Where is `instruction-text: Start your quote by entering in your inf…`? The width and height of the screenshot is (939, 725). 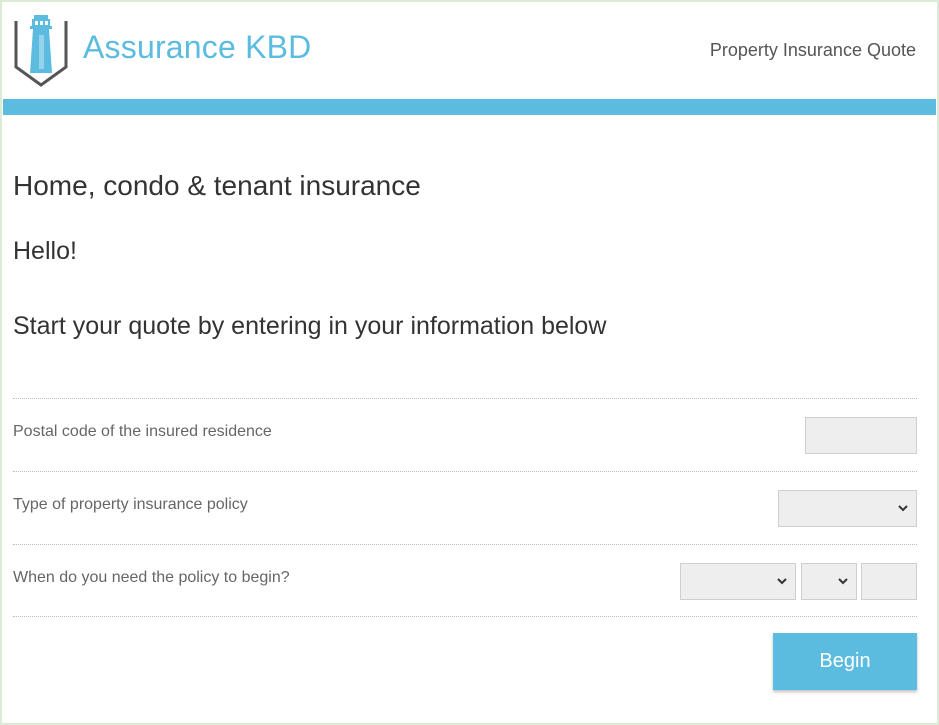 instruction-text: Start your quote by entering in your inf… is located at coordinates (310, 326).